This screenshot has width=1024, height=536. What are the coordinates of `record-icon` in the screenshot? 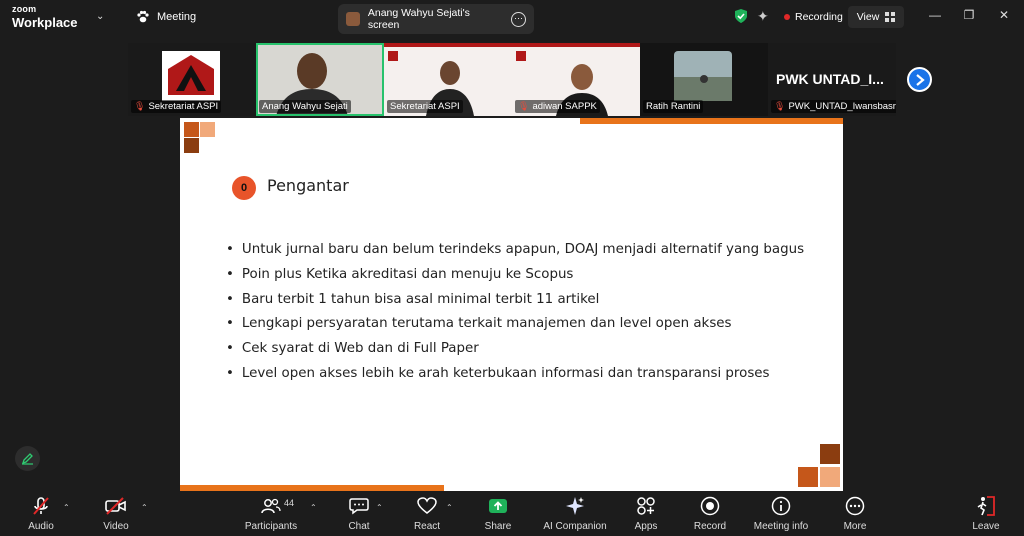 It's located at (710, 506).